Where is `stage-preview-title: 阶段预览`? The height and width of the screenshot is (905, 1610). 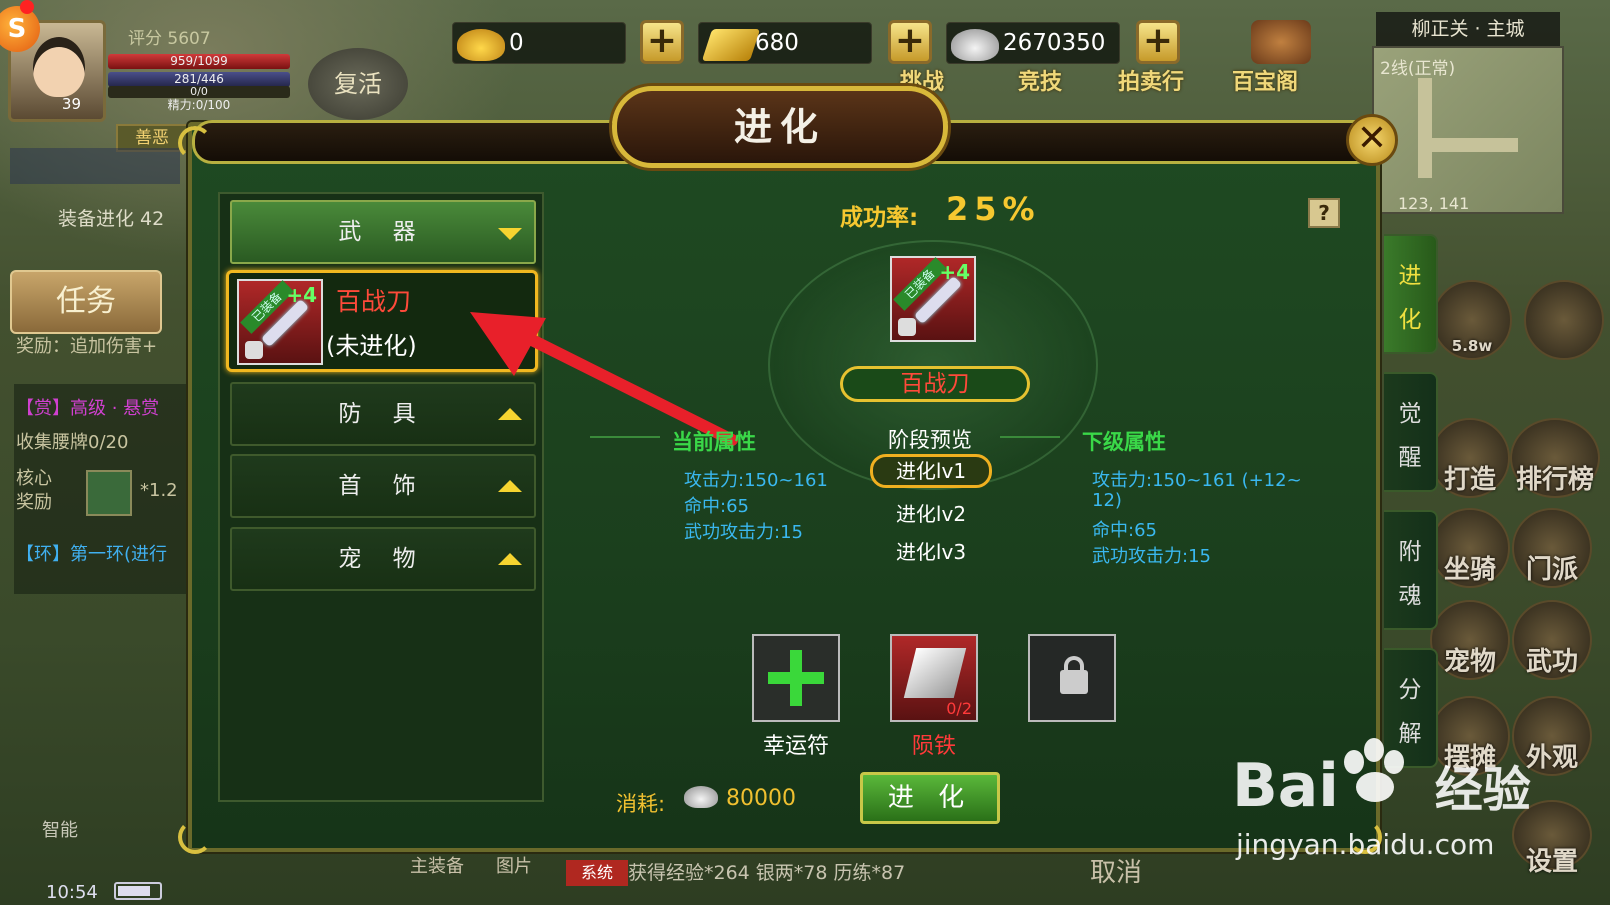 stage-preview-title: 阶段预览 is located at coordinates (930, 440).